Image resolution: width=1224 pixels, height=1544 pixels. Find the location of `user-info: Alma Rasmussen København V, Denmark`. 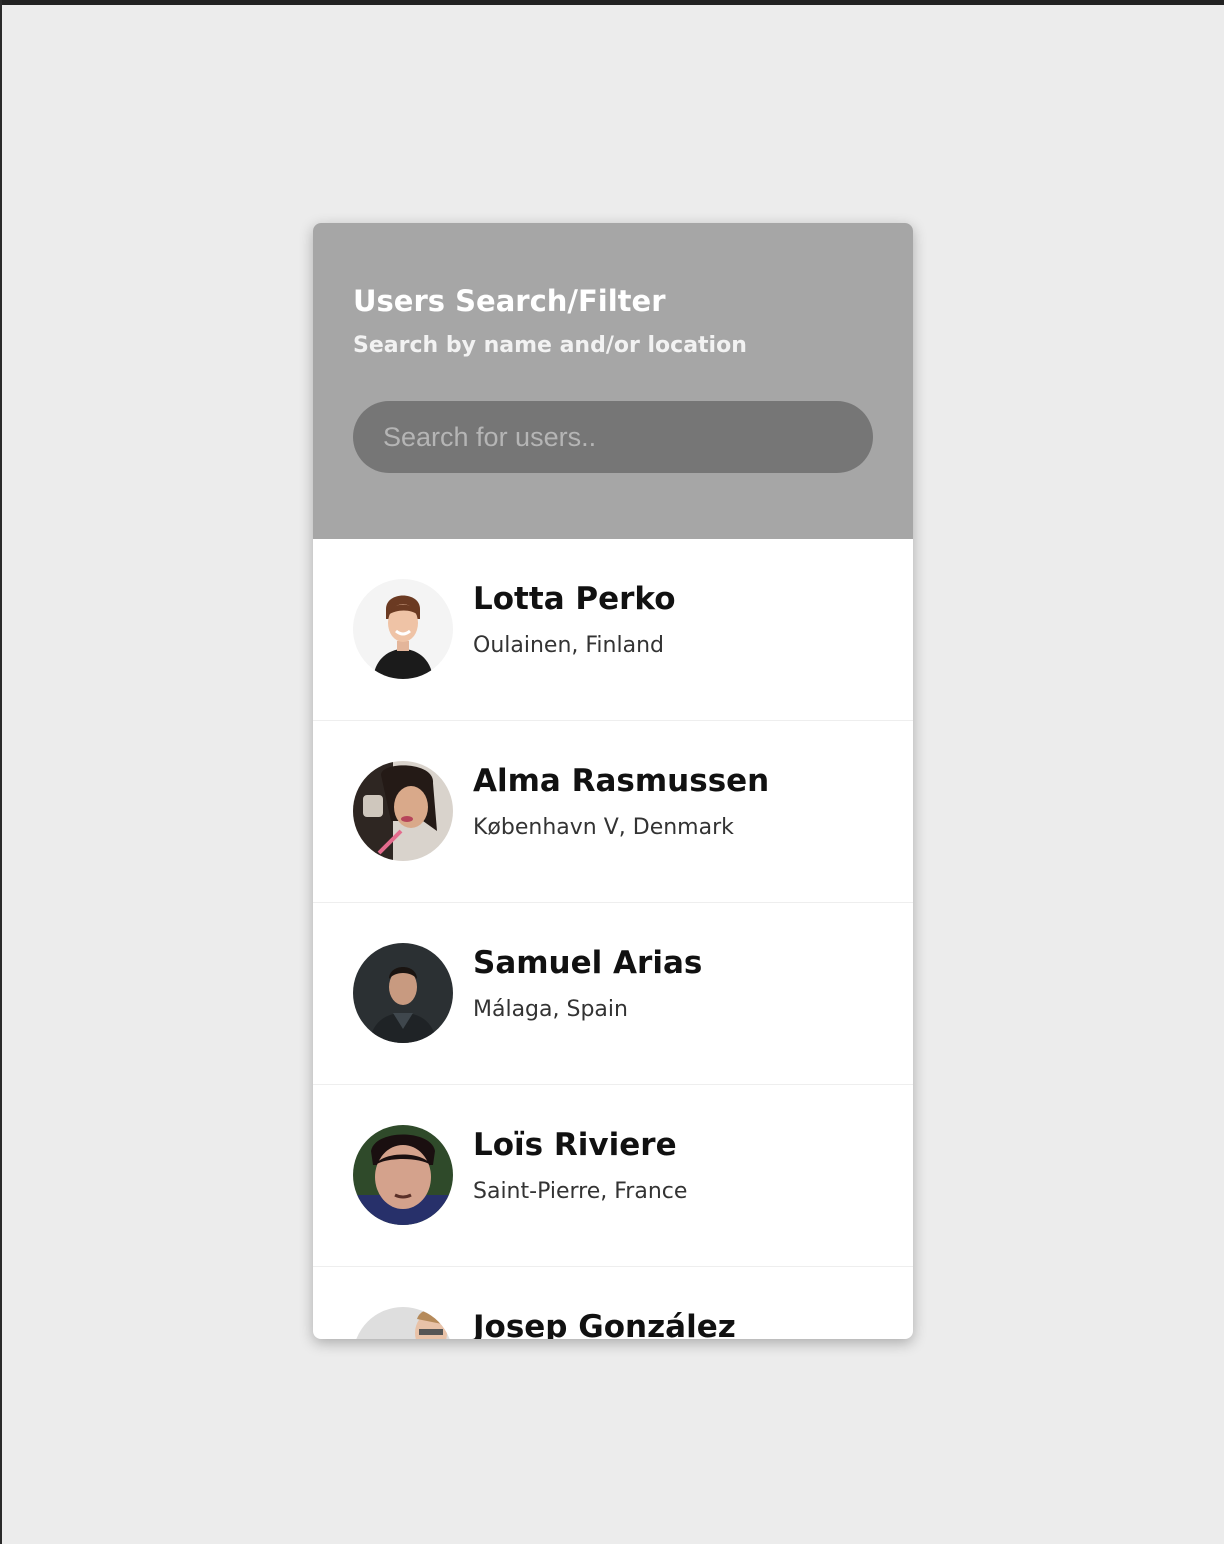

user-info: Alma Rasmussen København V, Denmark is located at coordinates (621, 802).